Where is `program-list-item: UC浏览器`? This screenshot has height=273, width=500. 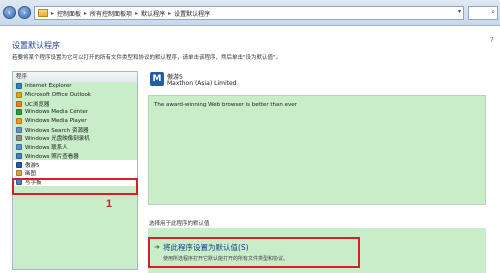
program-list-item: UC浏览器 is located at coordinates (75, 103).